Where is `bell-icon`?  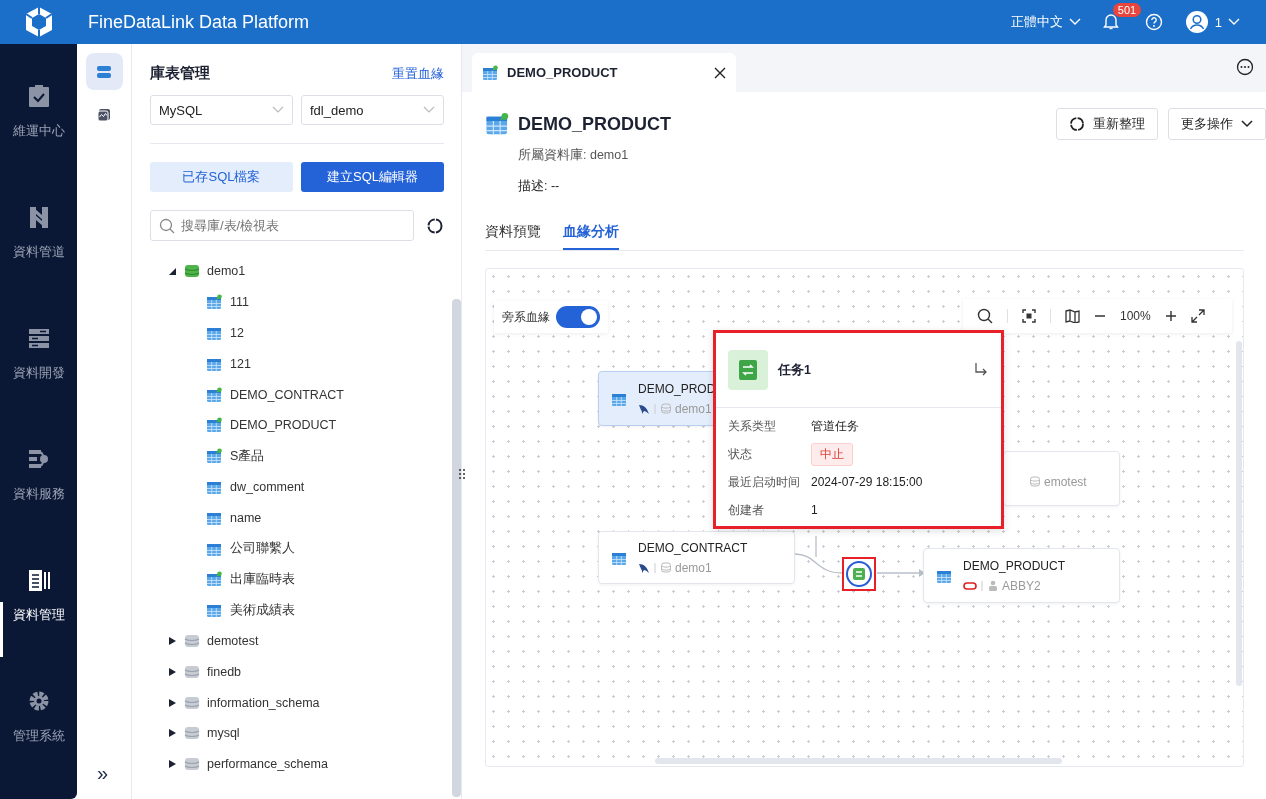
bell-icon is located at coordinates (1110, 21).